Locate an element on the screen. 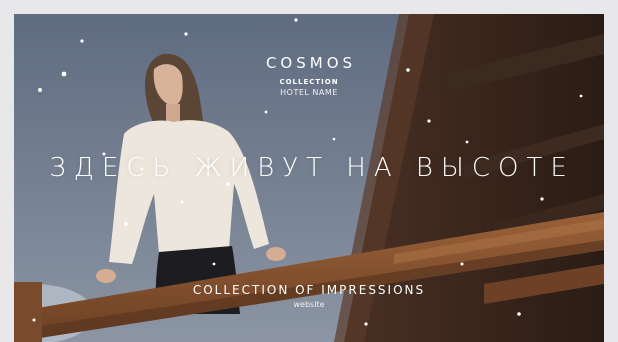 This screenshot has height=342, width=618. brand-name: COSMOS is located at coordinates (311, 63).